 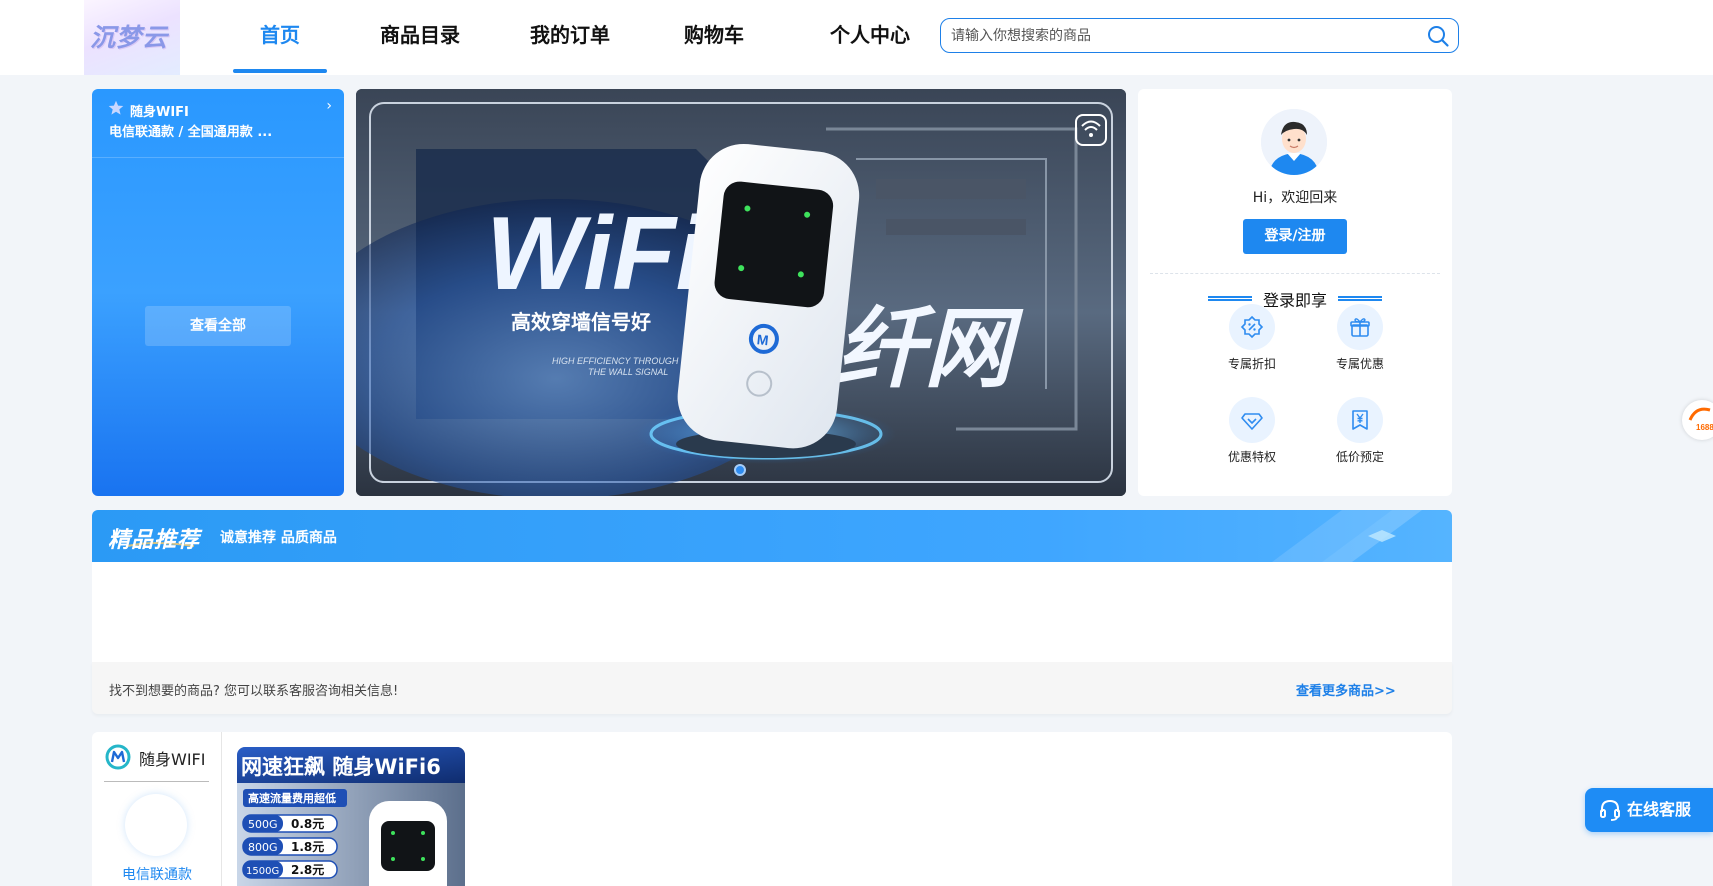 I want to click on perk-label: 低价预定, so click(x=1359, y=457).